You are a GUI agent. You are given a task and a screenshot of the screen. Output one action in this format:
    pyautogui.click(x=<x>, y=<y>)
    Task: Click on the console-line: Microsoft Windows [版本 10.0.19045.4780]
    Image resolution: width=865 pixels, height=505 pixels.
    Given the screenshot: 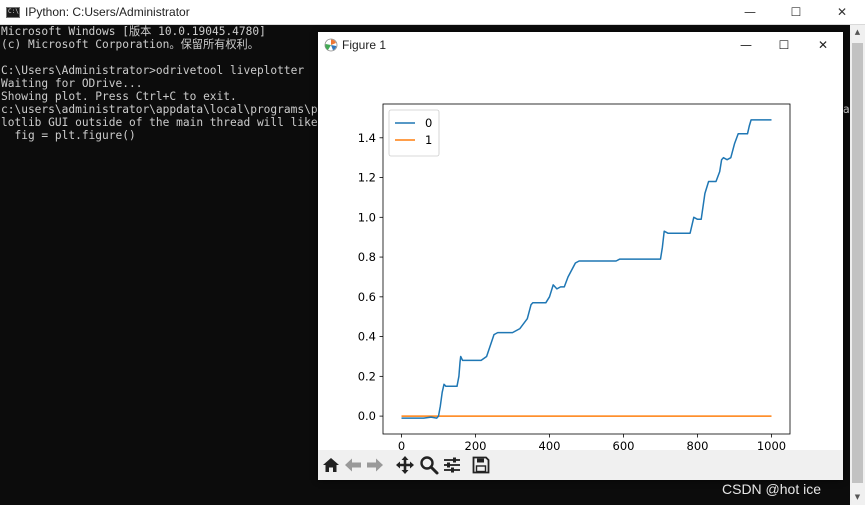 What is the action you would take?
    pyautogui.click(x=133, y=31)
    